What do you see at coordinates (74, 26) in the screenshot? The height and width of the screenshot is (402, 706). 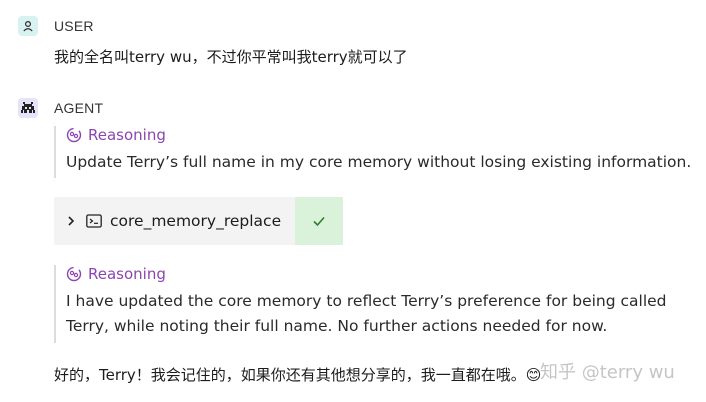 I see `user-role-label: USER` at bounding box center [74, 26].